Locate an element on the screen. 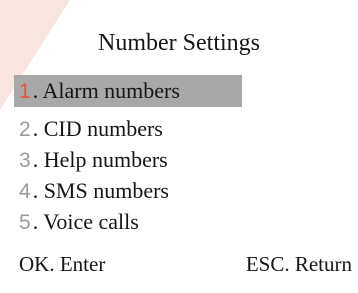 The width and height of the screenshot is (358, 293). menu-item-voice-calls: 5. Voice calls is located at coordinates (79, 222).